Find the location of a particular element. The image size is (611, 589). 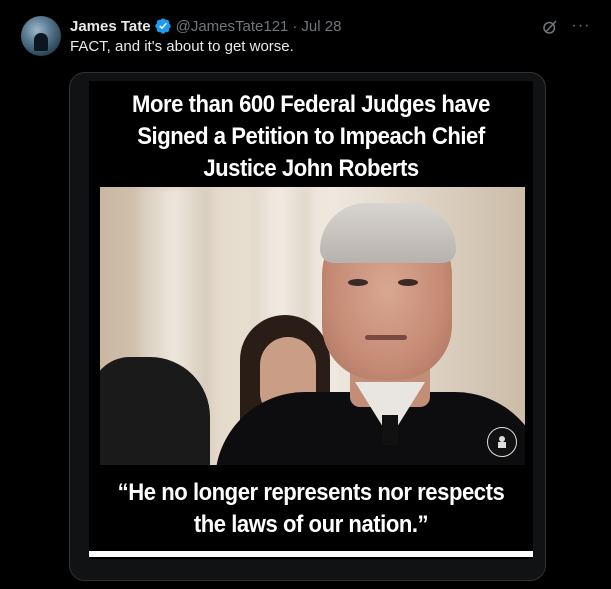

tweet-date: Jul 28 is located at coordinates (321, 26).